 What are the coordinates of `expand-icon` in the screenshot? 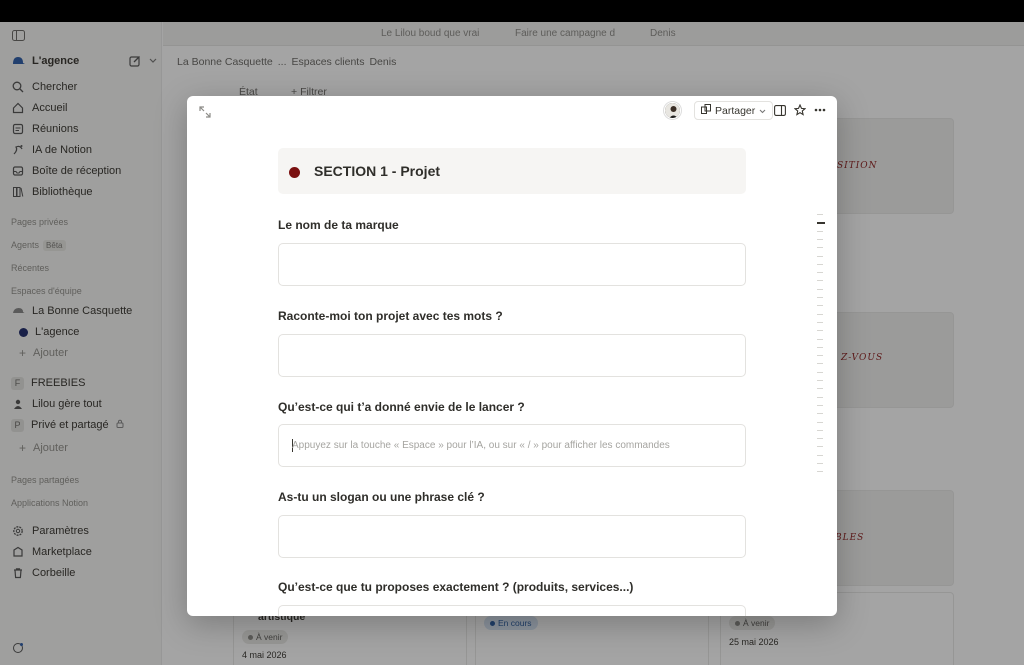 It's located at (205, 112).